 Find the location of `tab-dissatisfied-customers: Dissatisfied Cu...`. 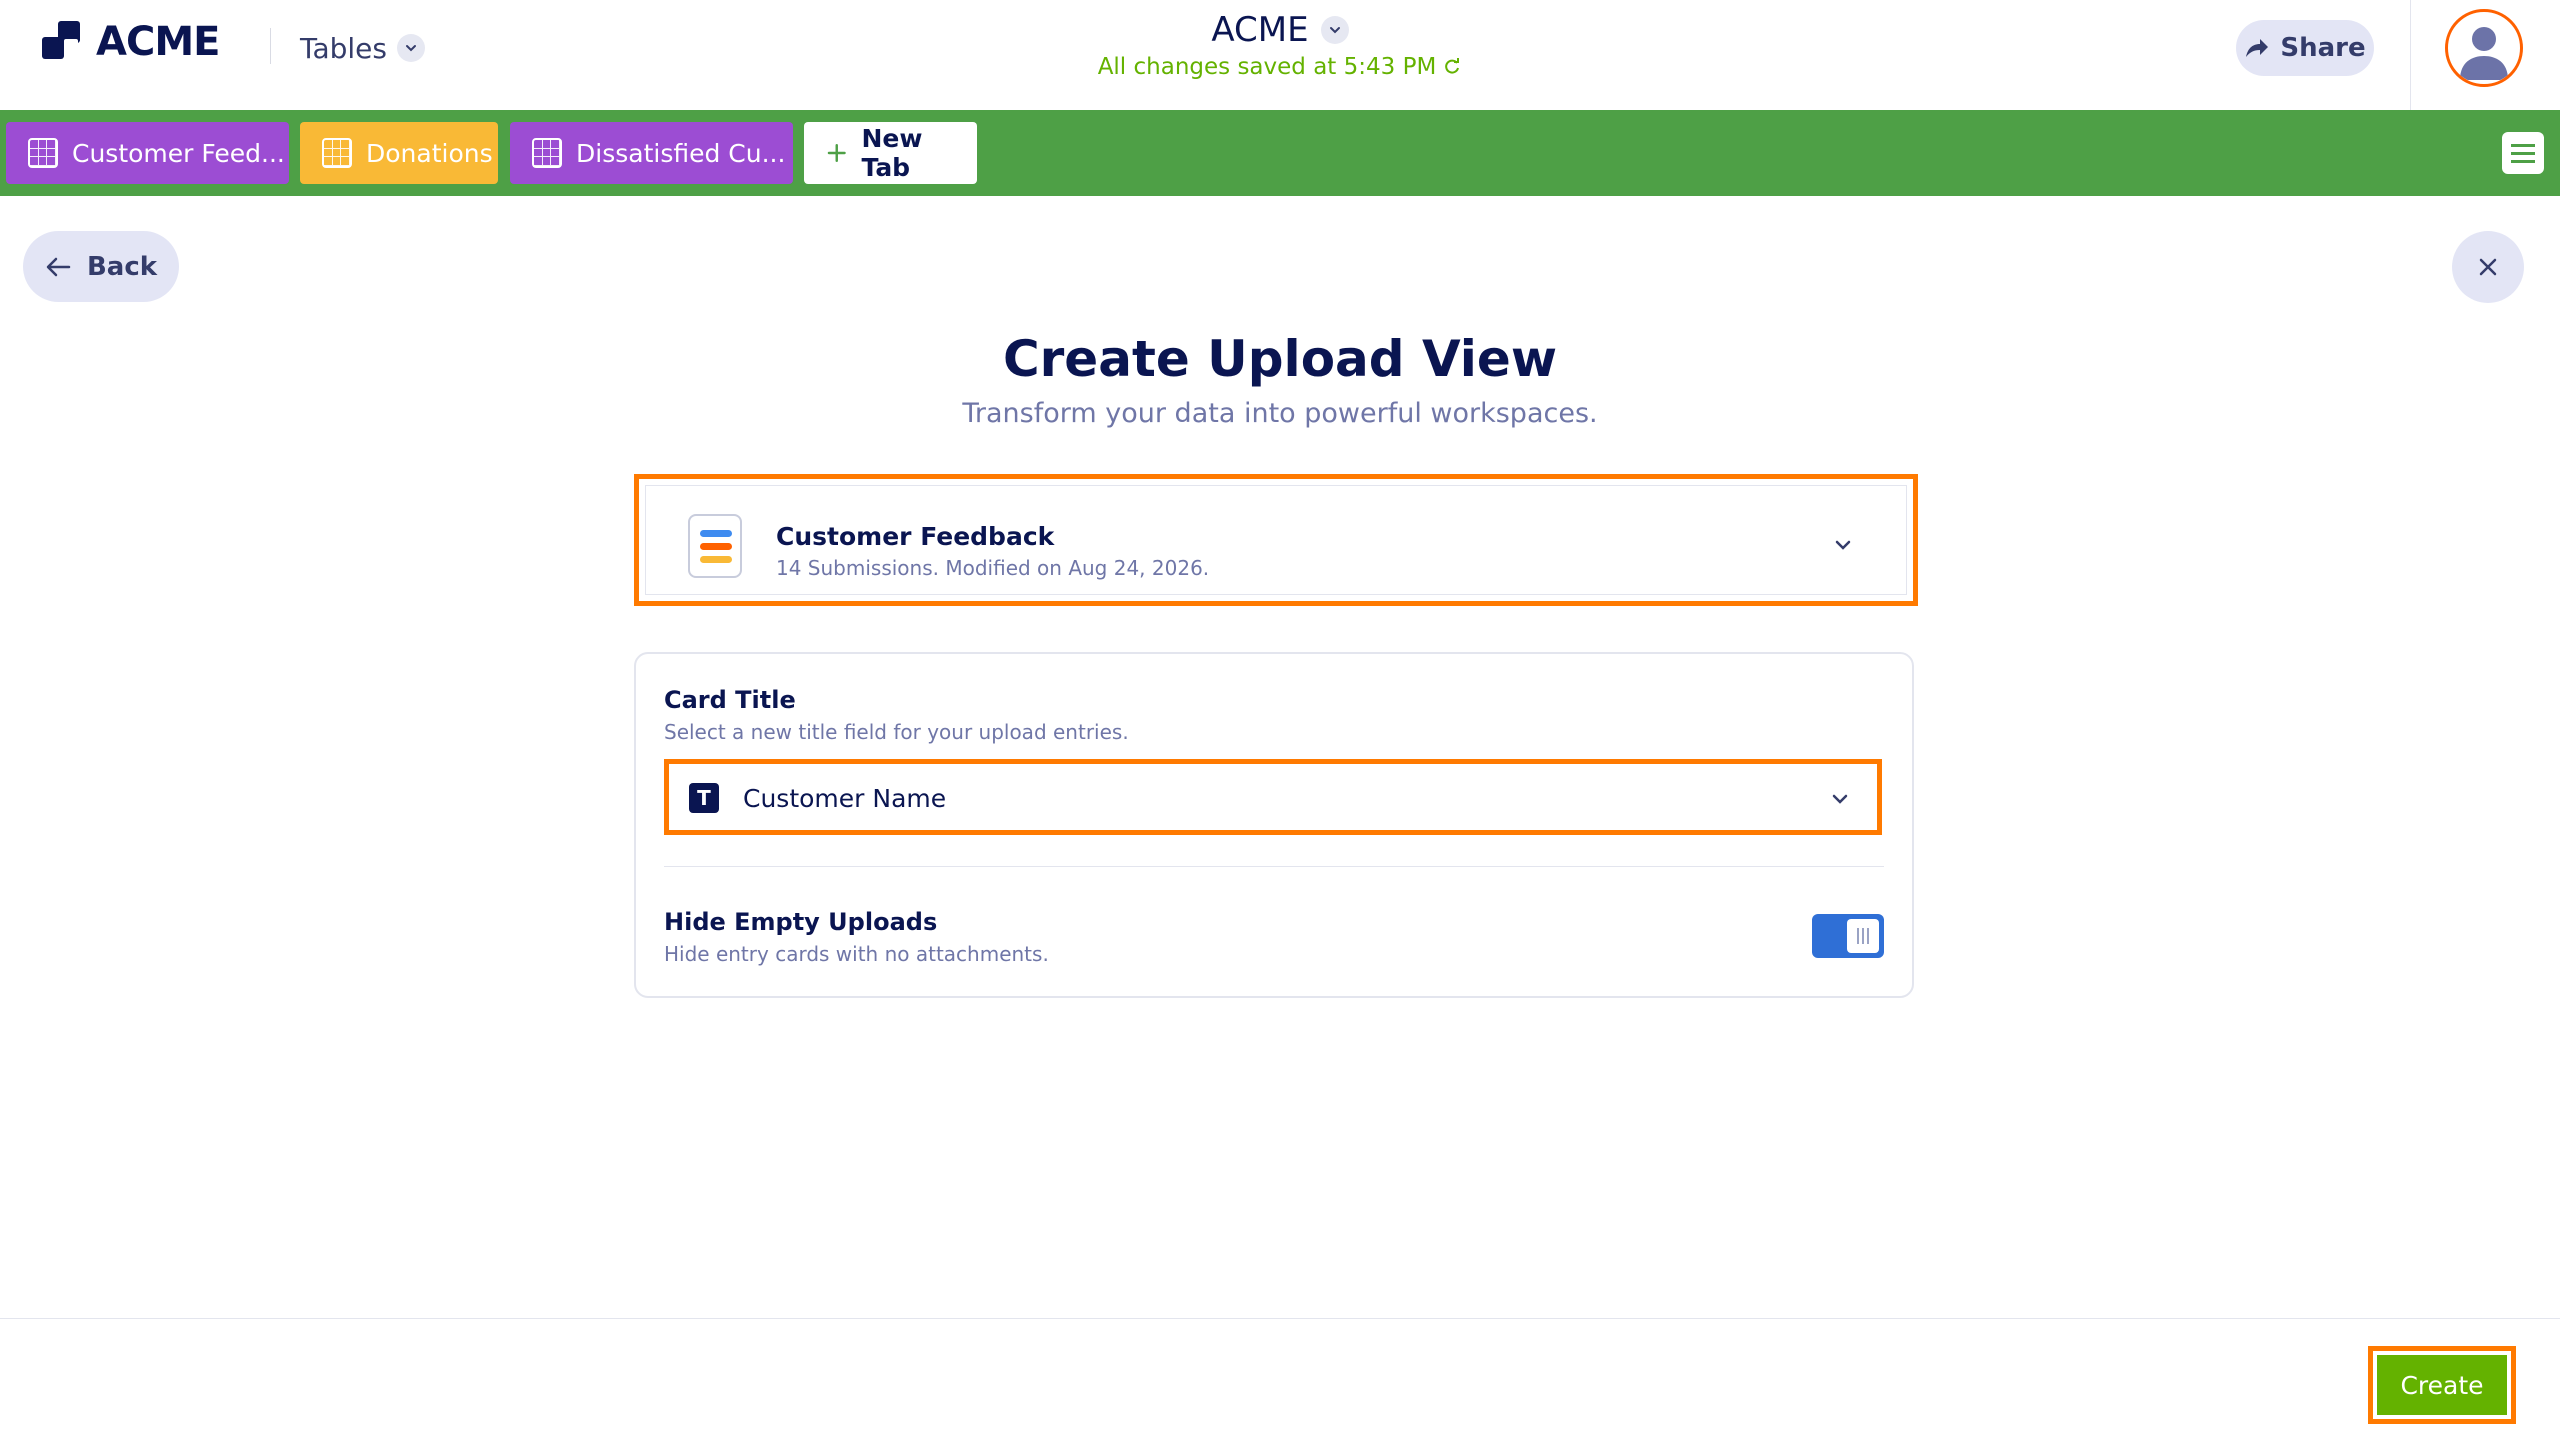

tab-dissatisfied-customers: Dissatisfied Cu... is located at coordinates (651, 153).